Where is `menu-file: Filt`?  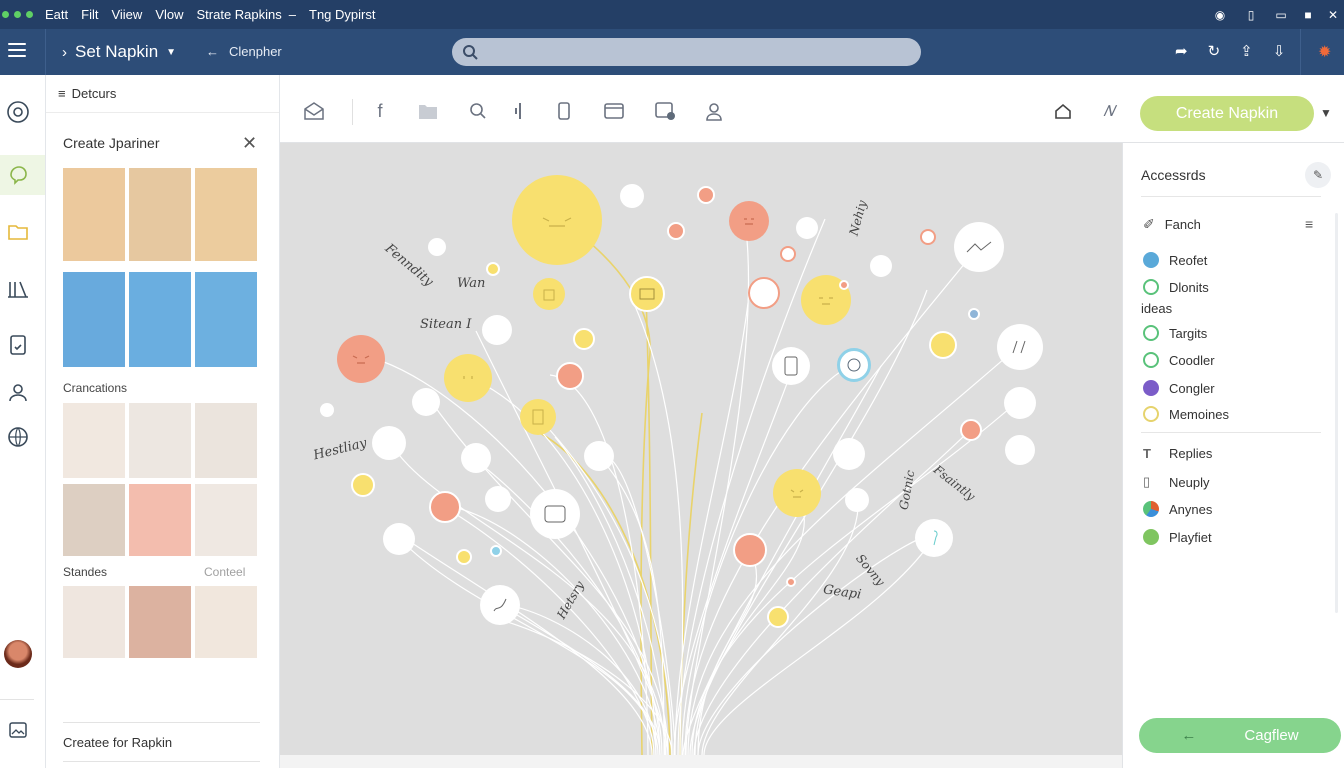
menu-file: Filt is located at coordinates (89, 14).